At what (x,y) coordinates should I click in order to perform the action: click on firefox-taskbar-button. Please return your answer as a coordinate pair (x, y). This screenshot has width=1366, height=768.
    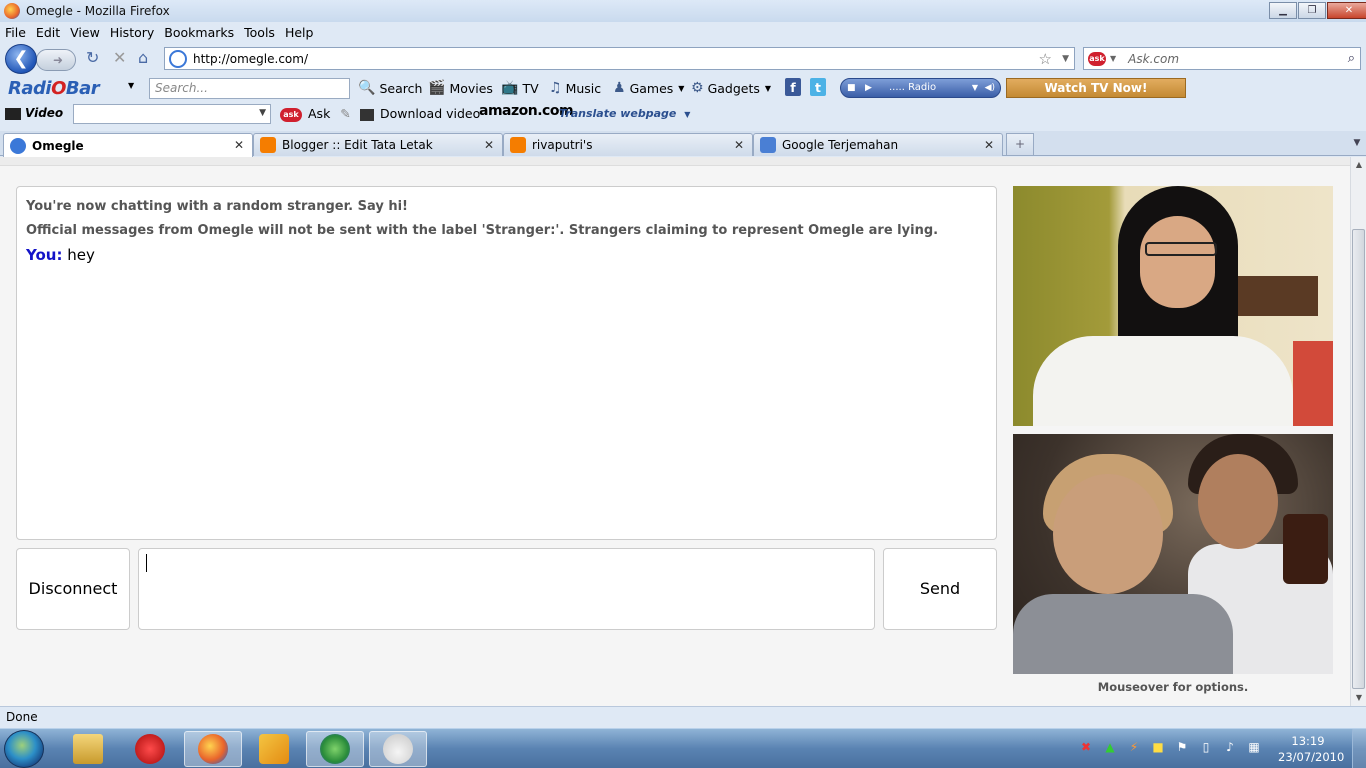
    Looking at the image, I should click on (213, 749).